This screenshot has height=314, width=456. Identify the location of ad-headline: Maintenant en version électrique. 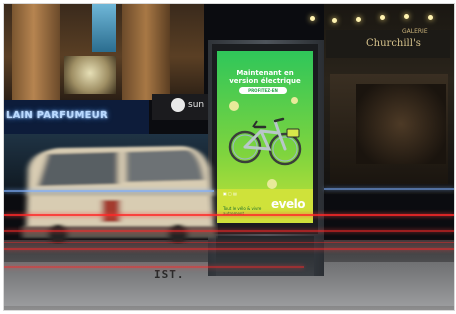
(265, 77).